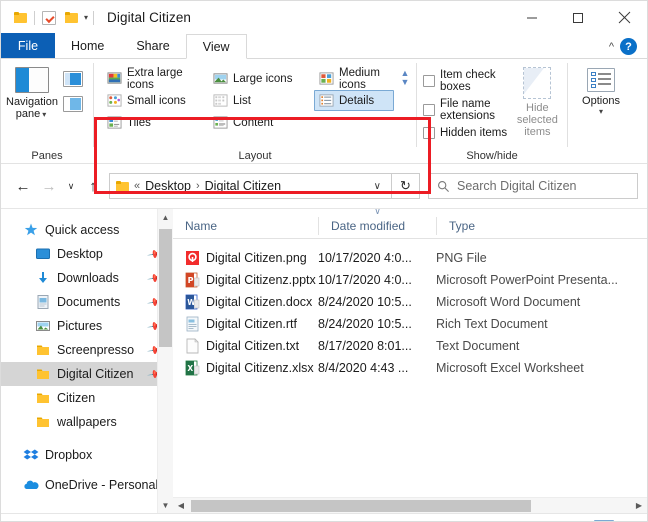 The height and width of the screenshot is (522, 648). What do you see at coordinates (465, 133) in the screenshot?
I see `hidden-items-option: Hidden items` at bounding box center [465, 133].